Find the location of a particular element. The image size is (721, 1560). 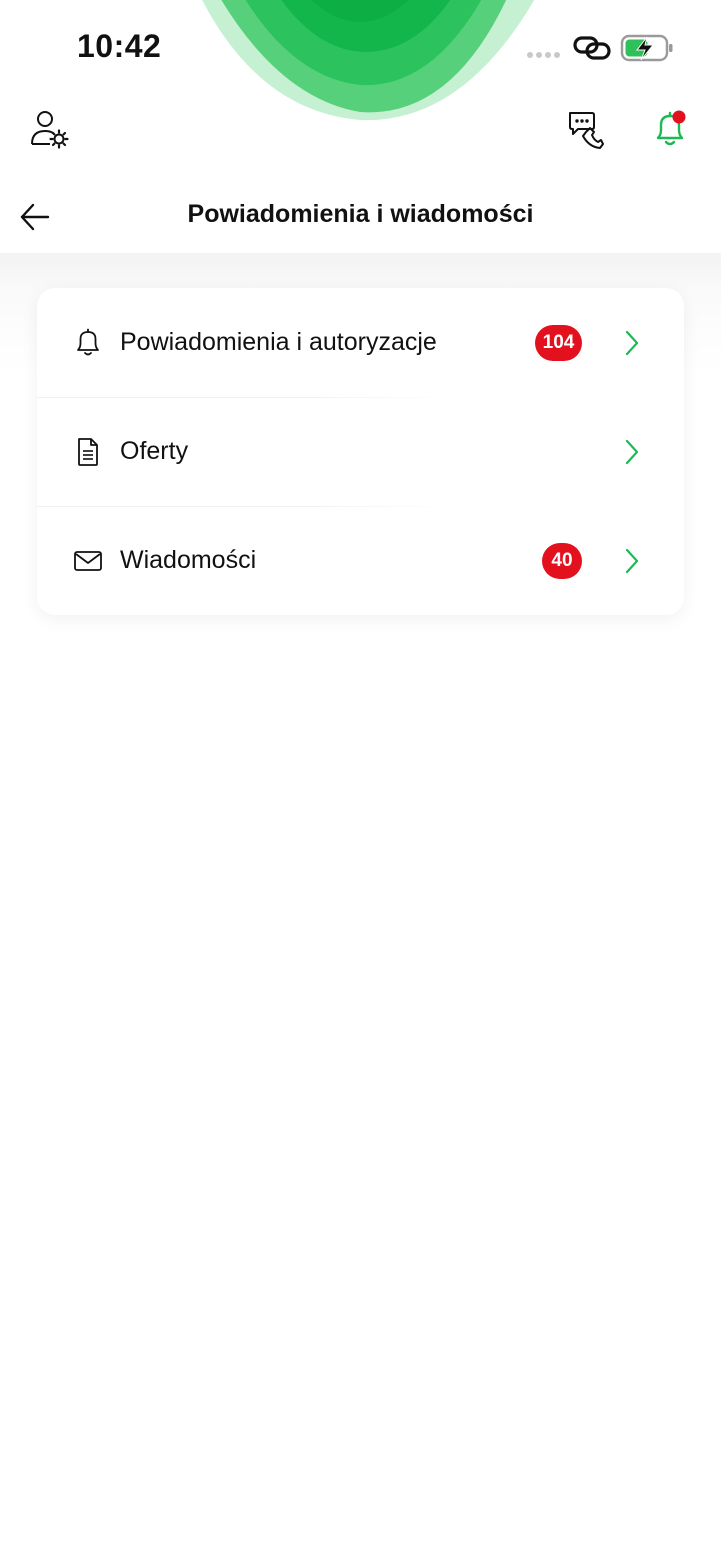

page-title: Powiadomienia i wiadomości is located at coordinates (360, 214).